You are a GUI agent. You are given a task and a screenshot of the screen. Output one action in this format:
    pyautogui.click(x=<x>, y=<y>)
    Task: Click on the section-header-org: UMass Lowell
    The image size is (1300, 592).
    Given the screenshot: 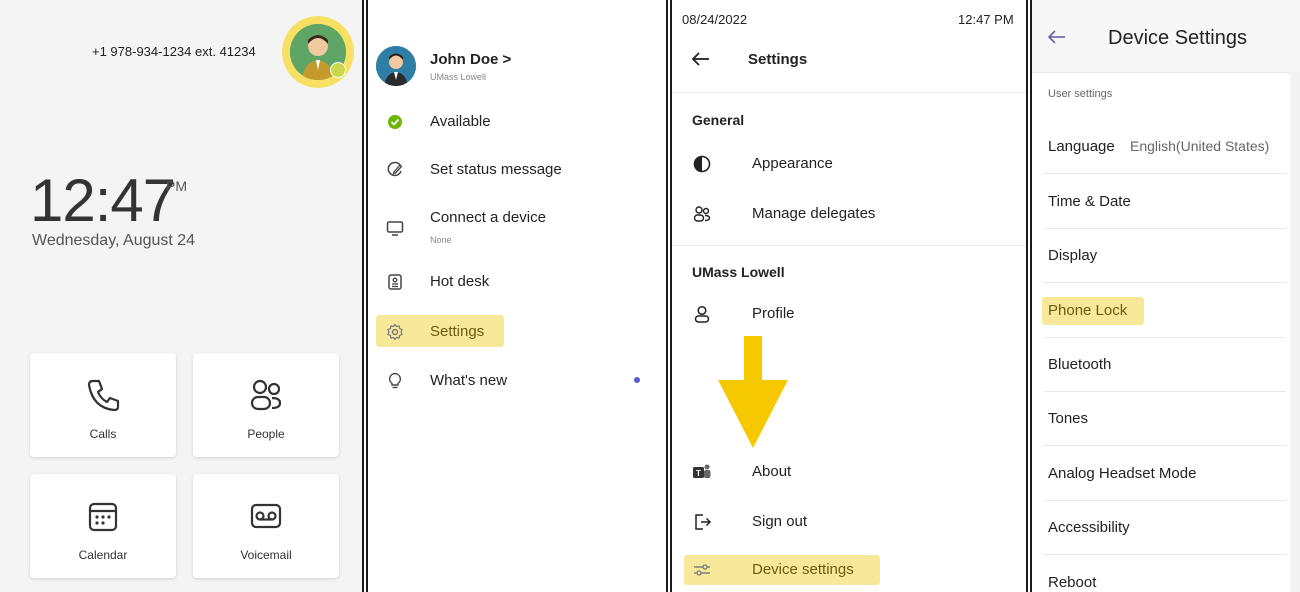 What is the action you would take?
    pyautogui.click(x=738, y=272)
    